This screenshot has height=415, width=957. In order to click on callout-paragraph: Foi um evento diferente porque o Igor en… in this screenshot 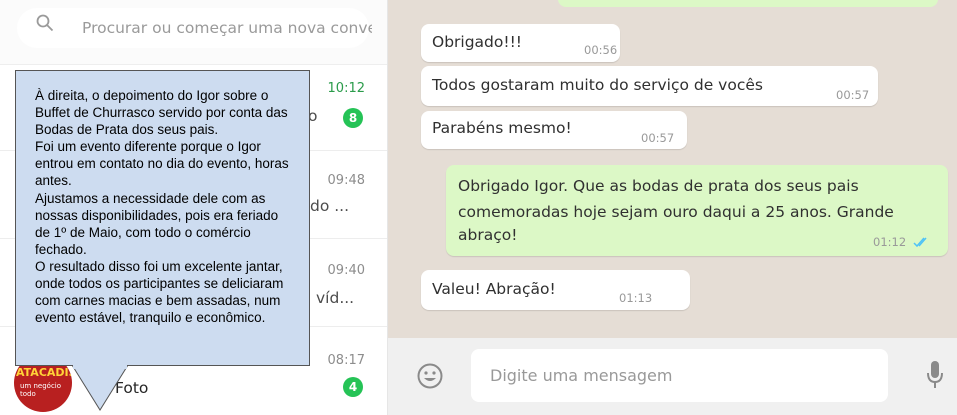, I will do `click(162, 164)`.